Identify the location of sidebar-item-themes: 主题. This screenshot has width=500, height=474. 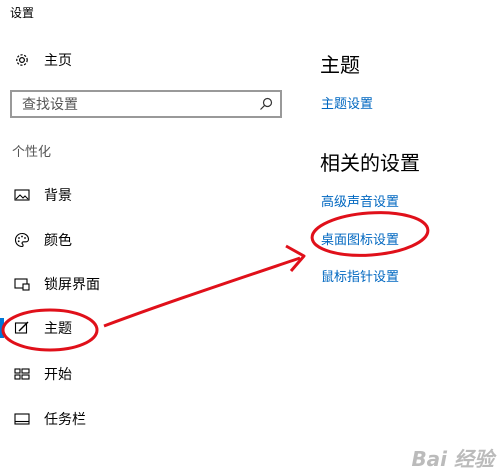
(150, 328).